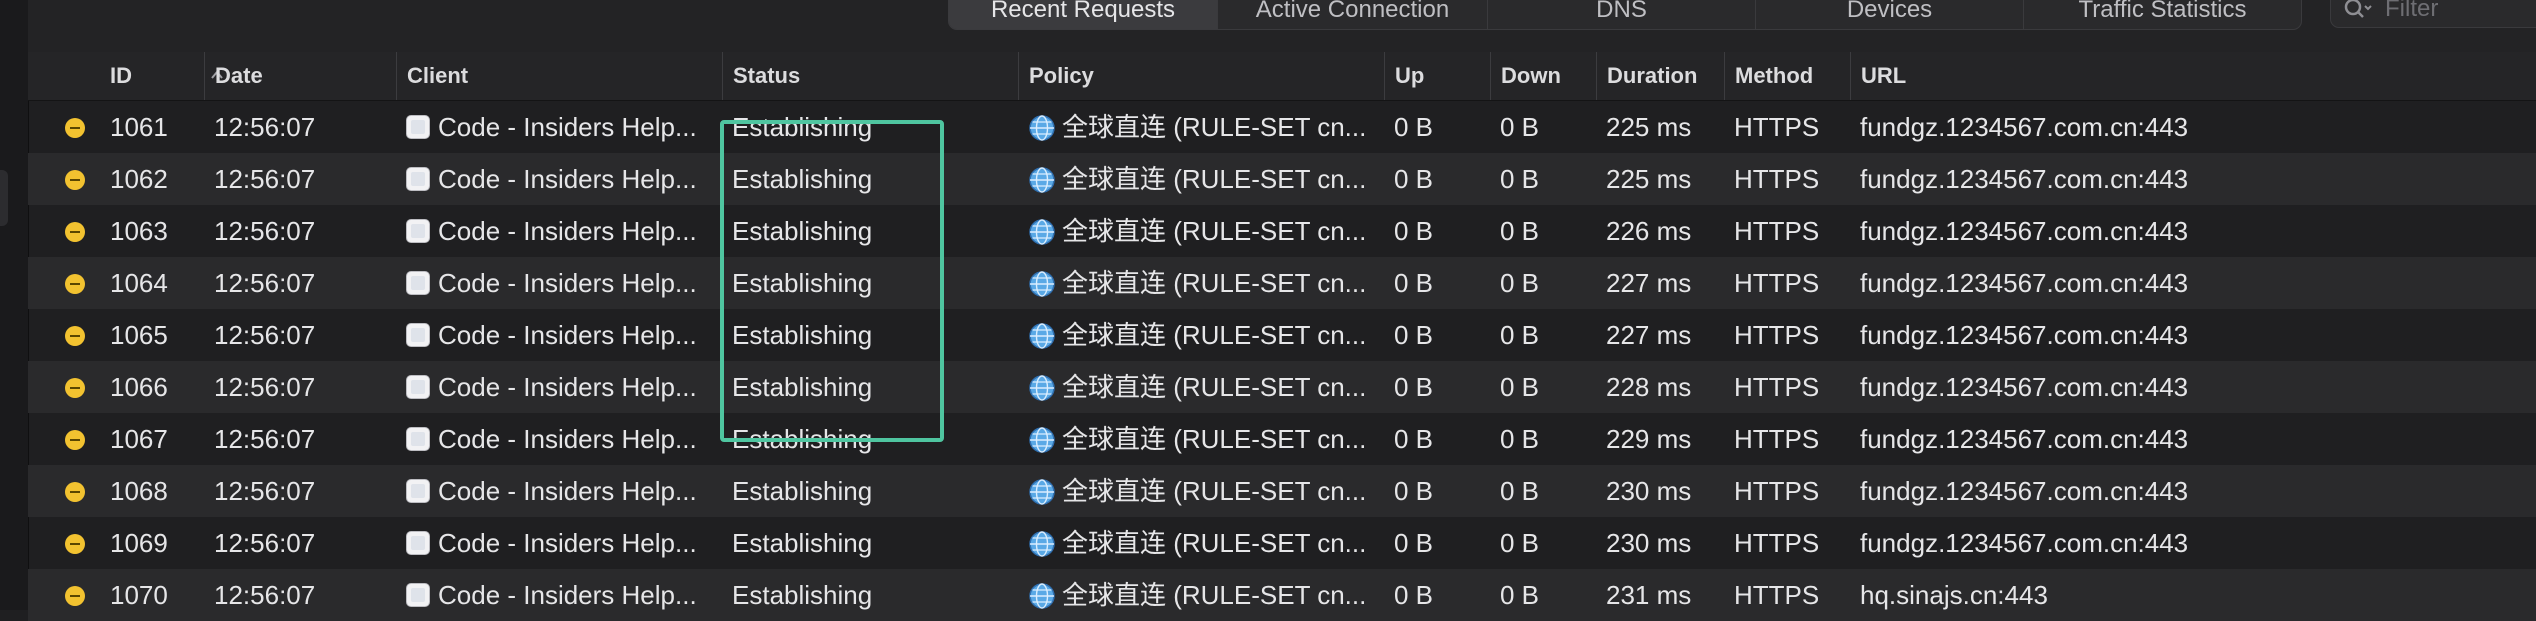 This screenshot has width=2536, height=621. I want to click on column-header-policy: Policy, so click(1218, 76).